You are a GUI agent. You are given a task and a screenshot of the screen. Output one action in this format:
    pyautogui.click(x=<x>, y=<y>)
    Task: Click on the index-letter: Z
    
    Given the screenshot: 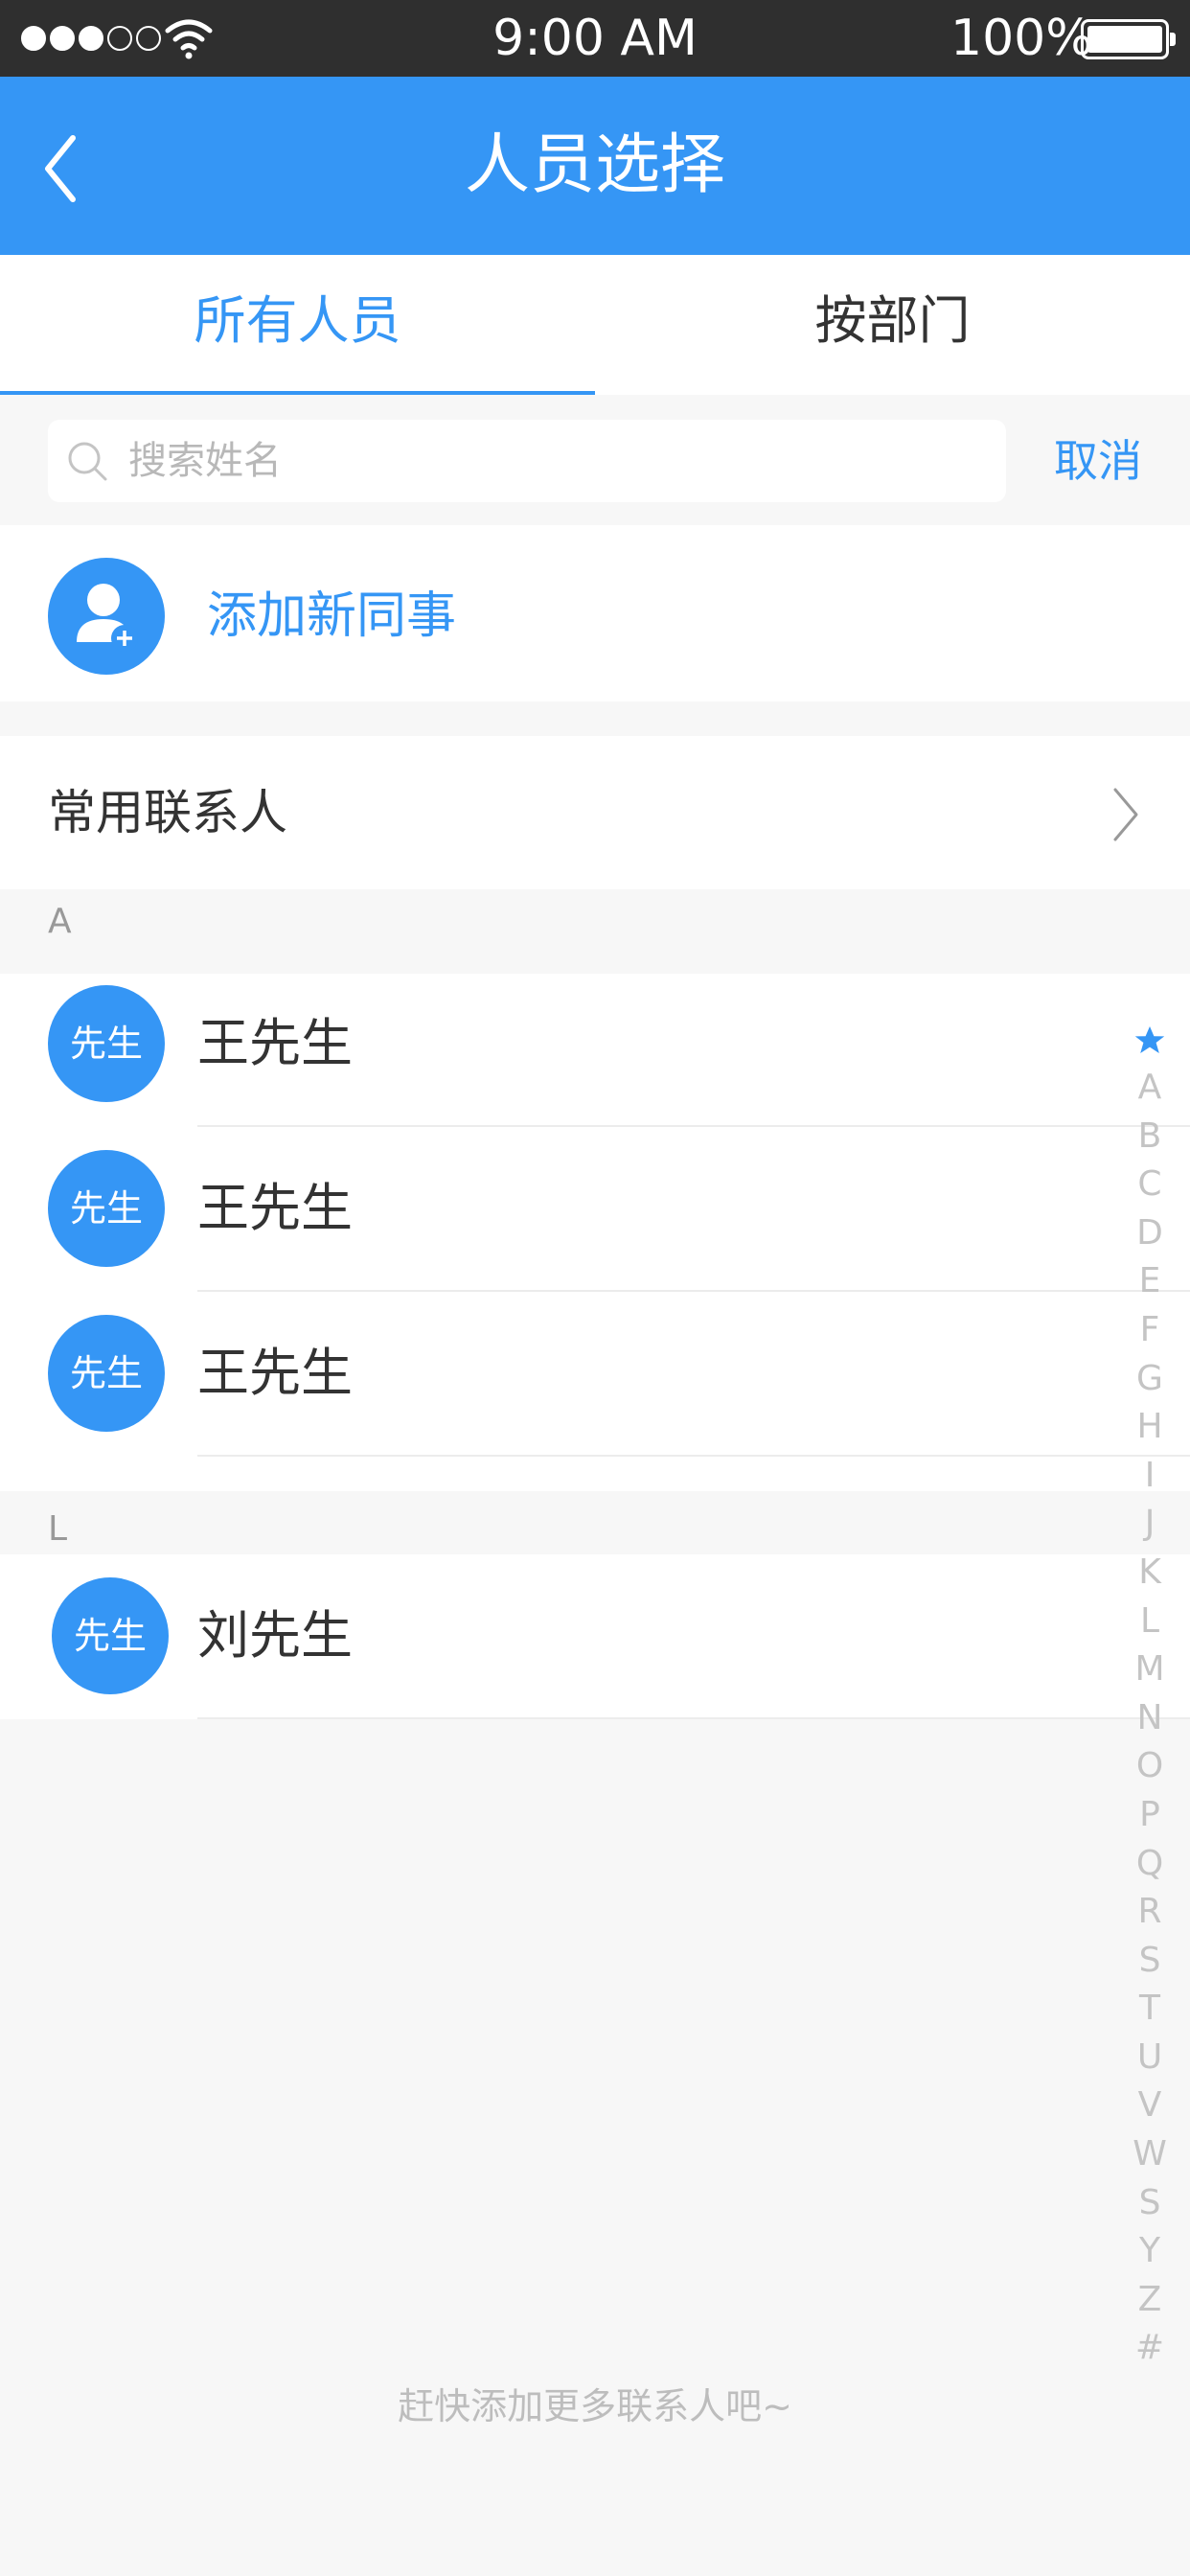 What is the action you would take?
    pyautogui.click(x=1150, y=2300)
    